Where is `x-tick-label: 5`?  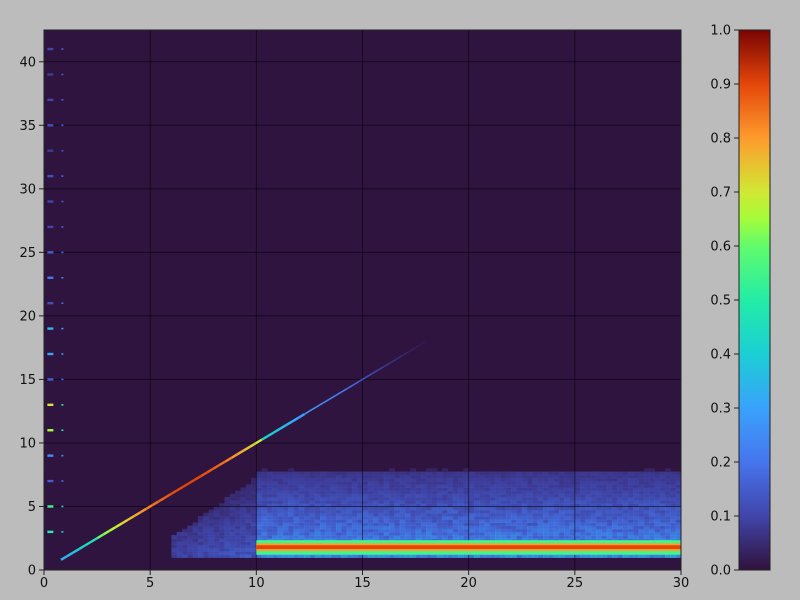
x-tick-label: 5 is located at coordinates (150, 583).